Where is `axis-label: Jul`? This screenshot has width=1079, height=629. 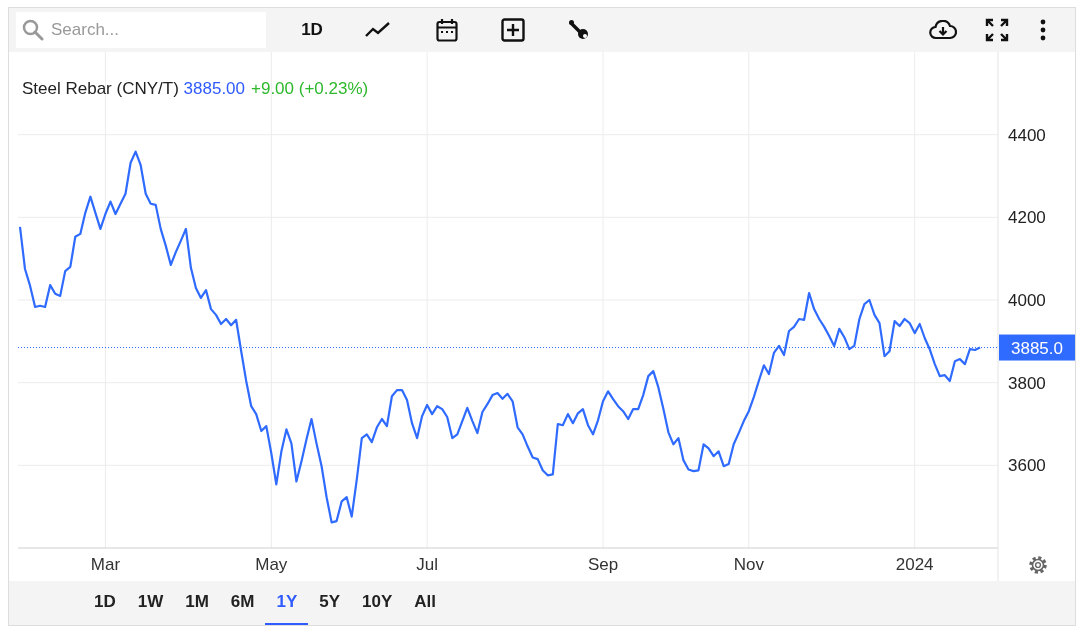
axis-label: Jul is located at coordinates (427, 564).